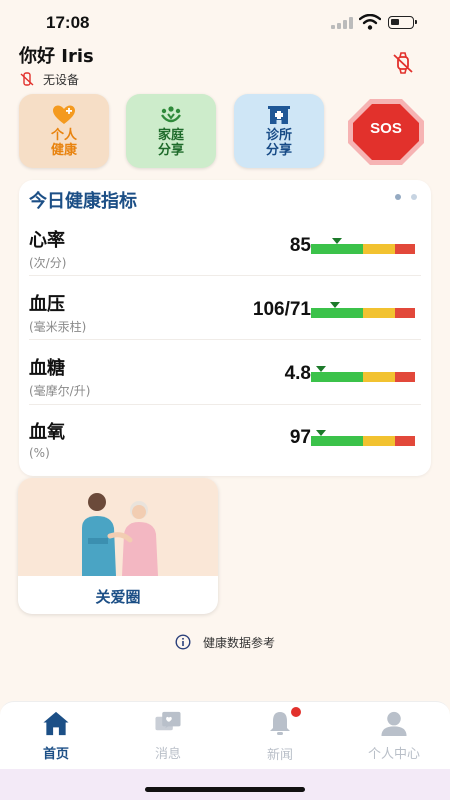 The height and width of the screenshot is (800, 450). Describe the element at coordinates (171, 113) in the screenshot. I see `family-icon` at that location.